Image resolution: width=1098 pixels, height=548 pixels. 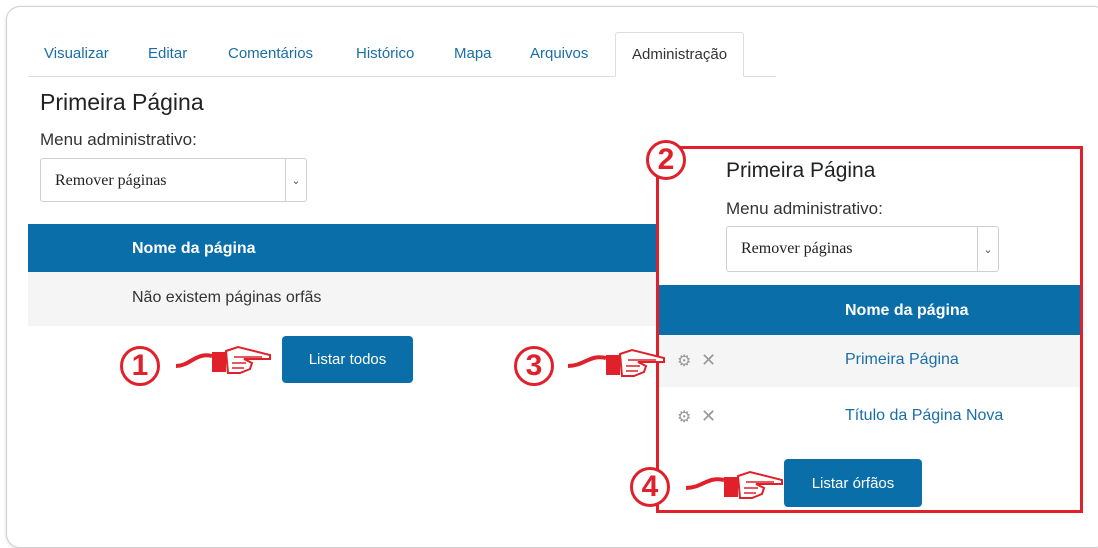 What do you see at coordinates (650, 487) in the screenshot?
I see `callout-marker-4: 4` at bounding box center [650, 487].